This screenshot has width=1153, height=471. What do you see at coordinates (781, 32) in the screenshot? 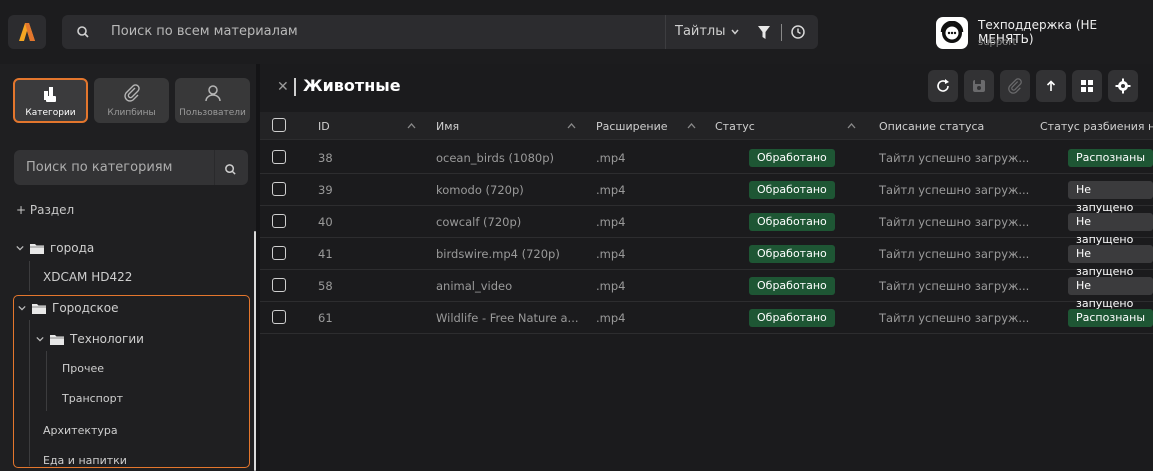
I see `filter-divider` at bounding box center [781, 32].